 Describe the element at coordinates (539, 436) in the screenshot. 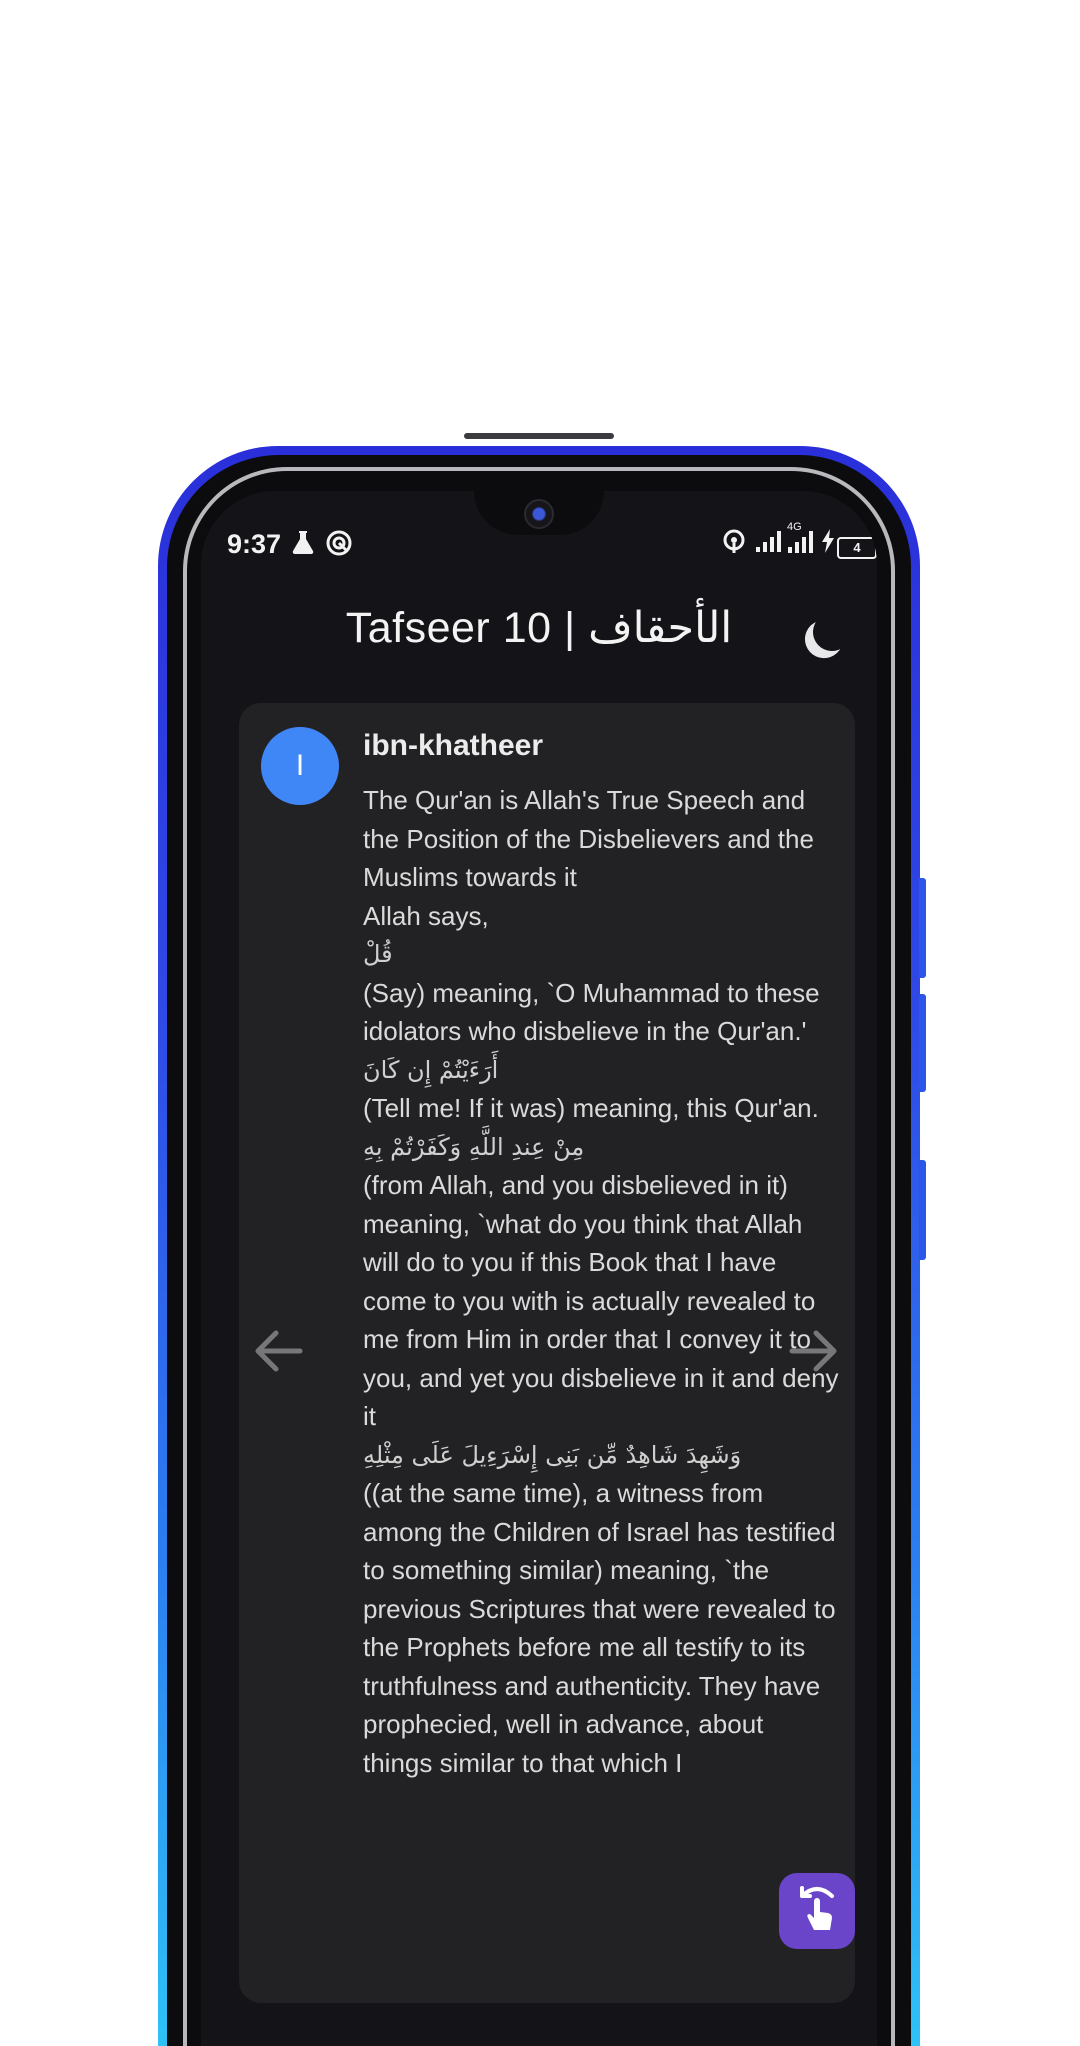

I see `earpiece` at that location.